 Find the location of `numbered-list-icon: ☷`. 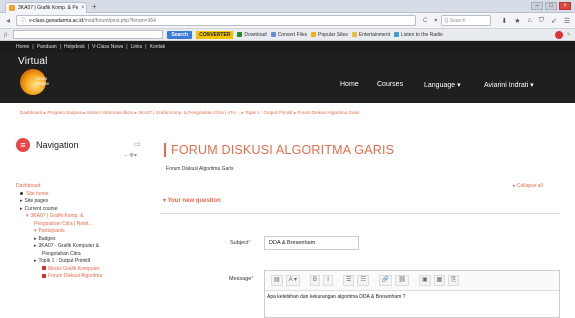

numbered-list-icon: ☷ is located at coordinates (363, 280).